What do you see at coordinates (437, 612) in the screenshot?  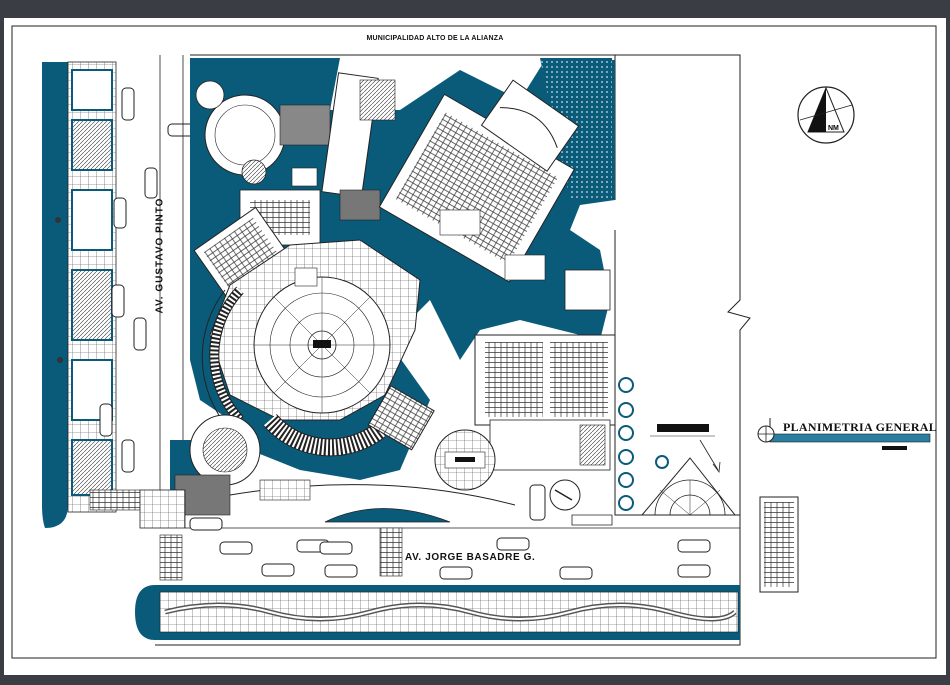 I see `bottom-median-strip` at bounding box center [437, 612].